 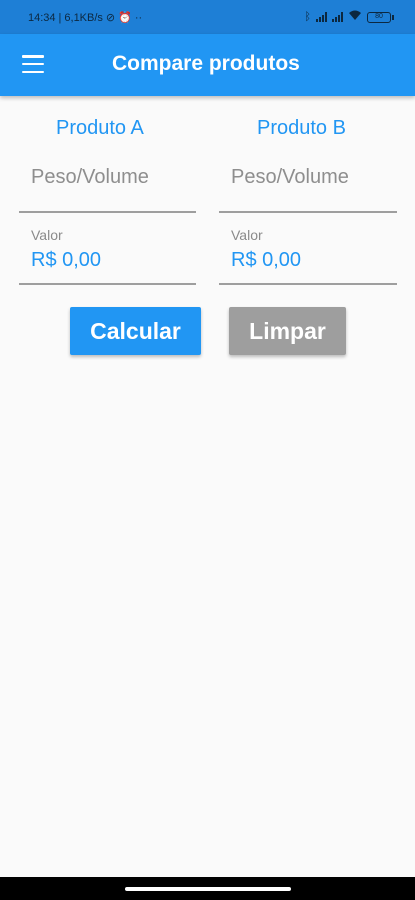 What do you see at coordinates (33, 64) in the screenshot?
I see `hamburger-menu-icon` at bounding box center [33, 64].